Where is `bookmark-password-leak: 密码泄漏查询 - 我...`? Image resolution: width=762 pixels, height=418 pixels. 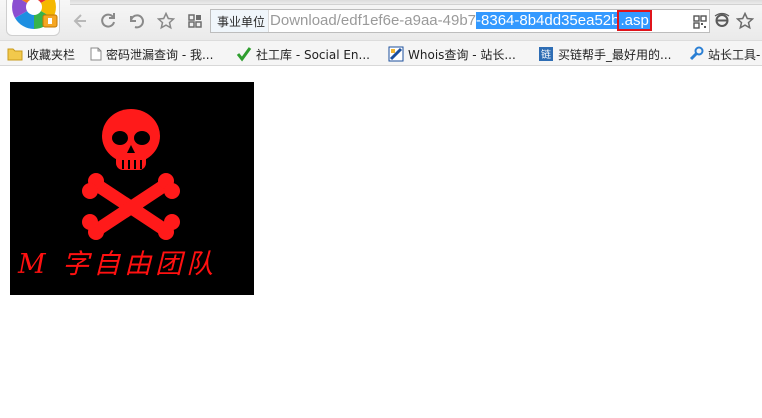 bookmark-password-leak: 密码泄漏查询 - 我... is located at coordinates (151, 54).